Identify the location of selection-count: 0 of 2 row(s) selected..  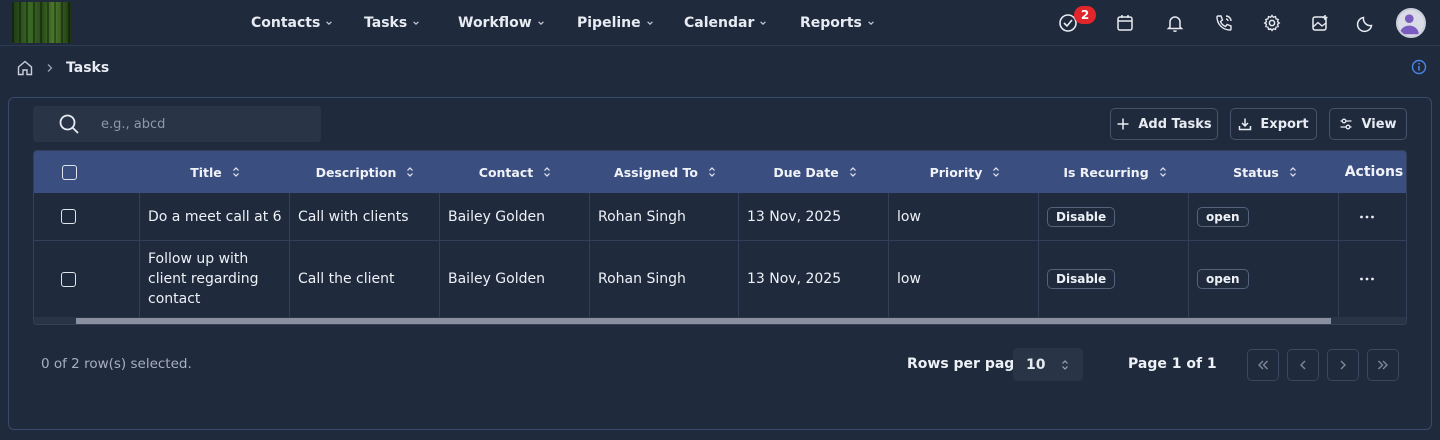
(116, 364).